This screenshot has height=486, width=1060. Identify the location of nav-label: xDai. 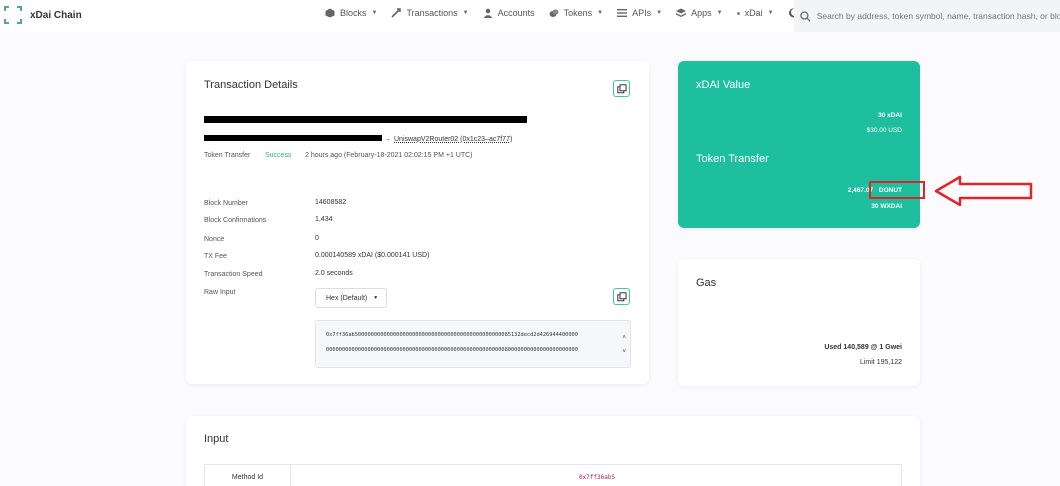
(753, 13).